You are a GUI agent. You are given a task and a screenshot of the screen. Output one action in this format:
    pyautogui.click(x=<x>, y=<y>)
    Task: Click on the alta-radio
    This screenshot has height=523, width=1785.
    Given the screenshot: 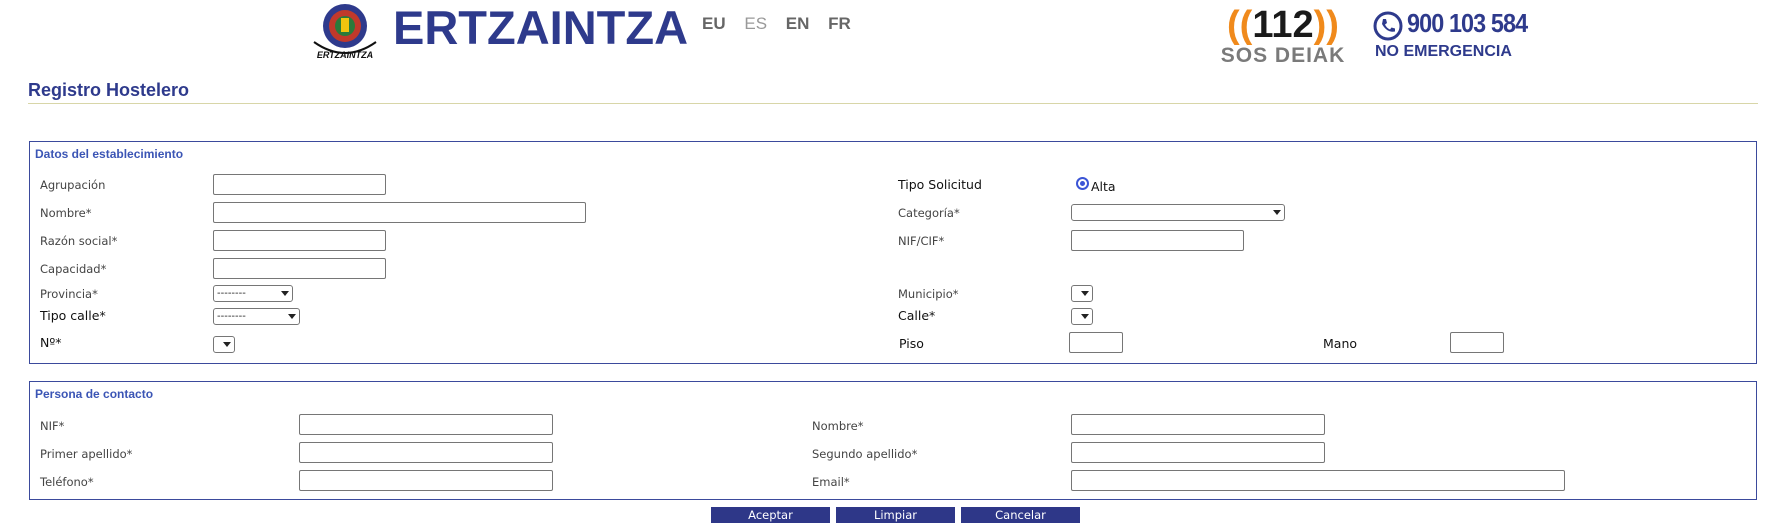 What is the action you would take?
    pyautogui.click(x=1082, y=183)
    